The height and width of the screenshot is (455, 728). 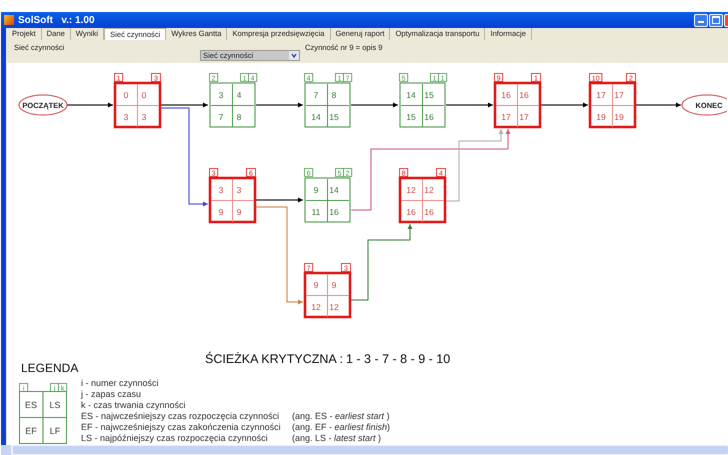 I want to click on critical-path-value: 1 - 3 - 7 - 8 - 9 - 10, so click(x=398, y=359).